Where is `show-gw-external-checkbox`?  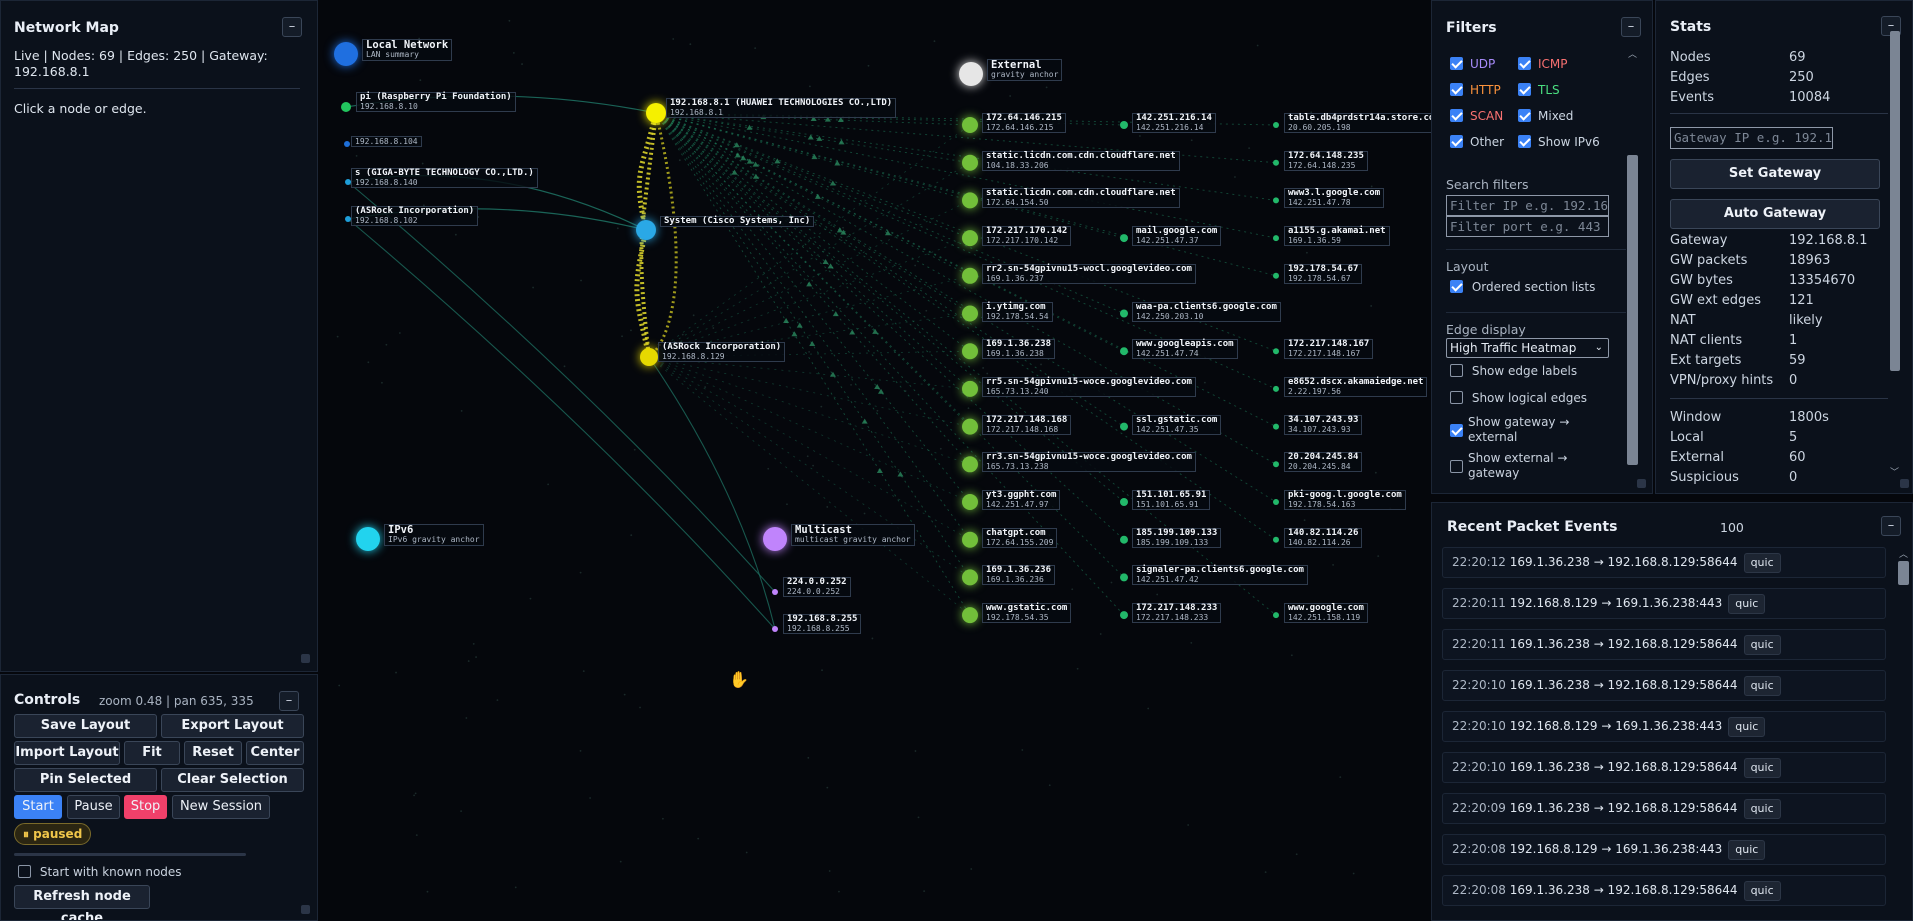
show-gw-external-checkbox is located at coordinates (1456, 430).